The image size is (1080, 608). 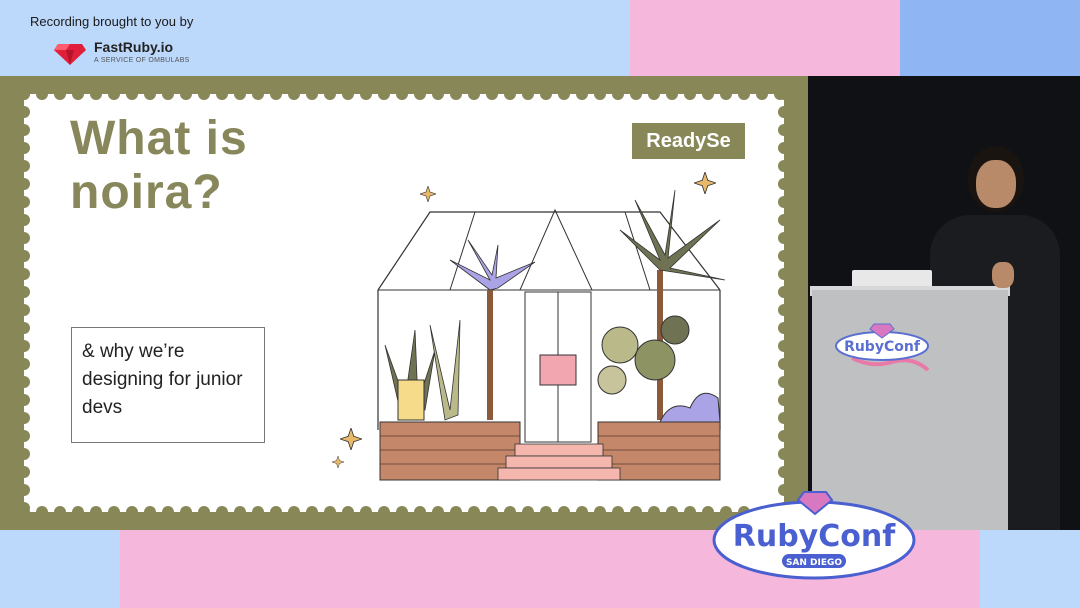 What do you see at coordinates (814, 563) in the screenshot?
I see `svg-text: SAN DIEGO` at bounding box center [814, 563].